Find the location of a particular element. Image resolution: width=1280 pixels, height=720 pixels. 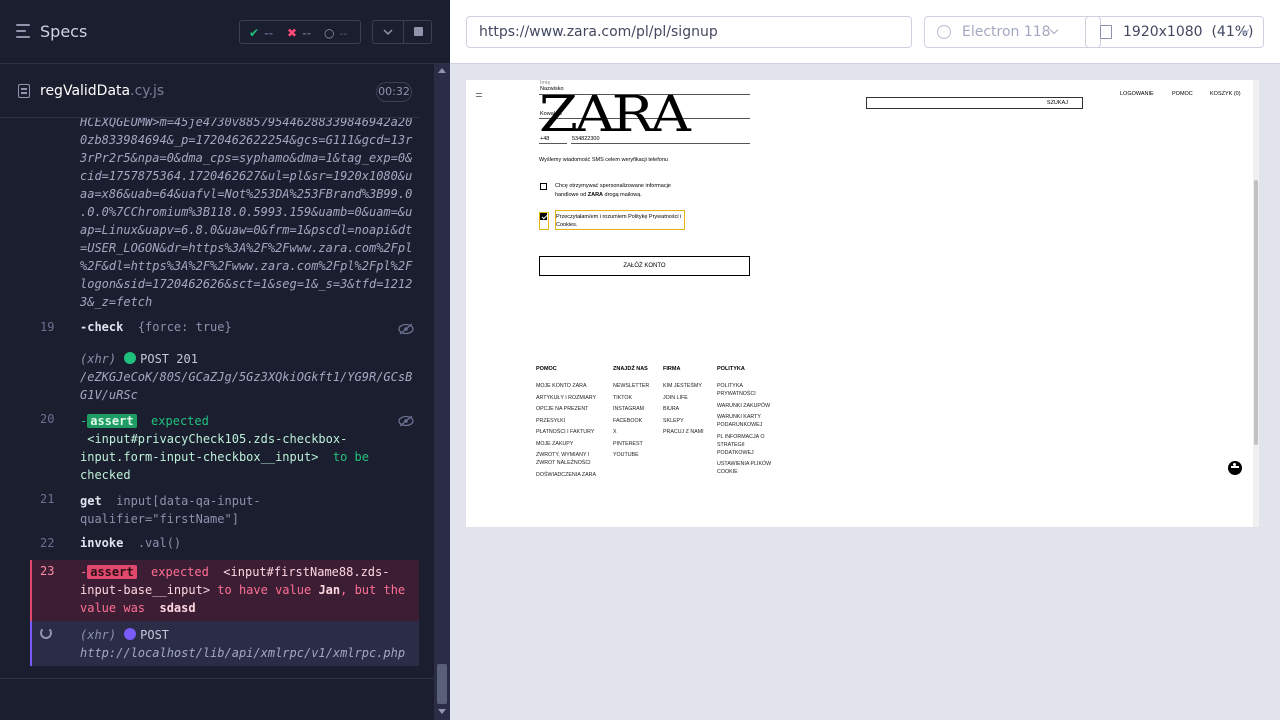

footer-link: BIURA is located at coordinates (671, 409).